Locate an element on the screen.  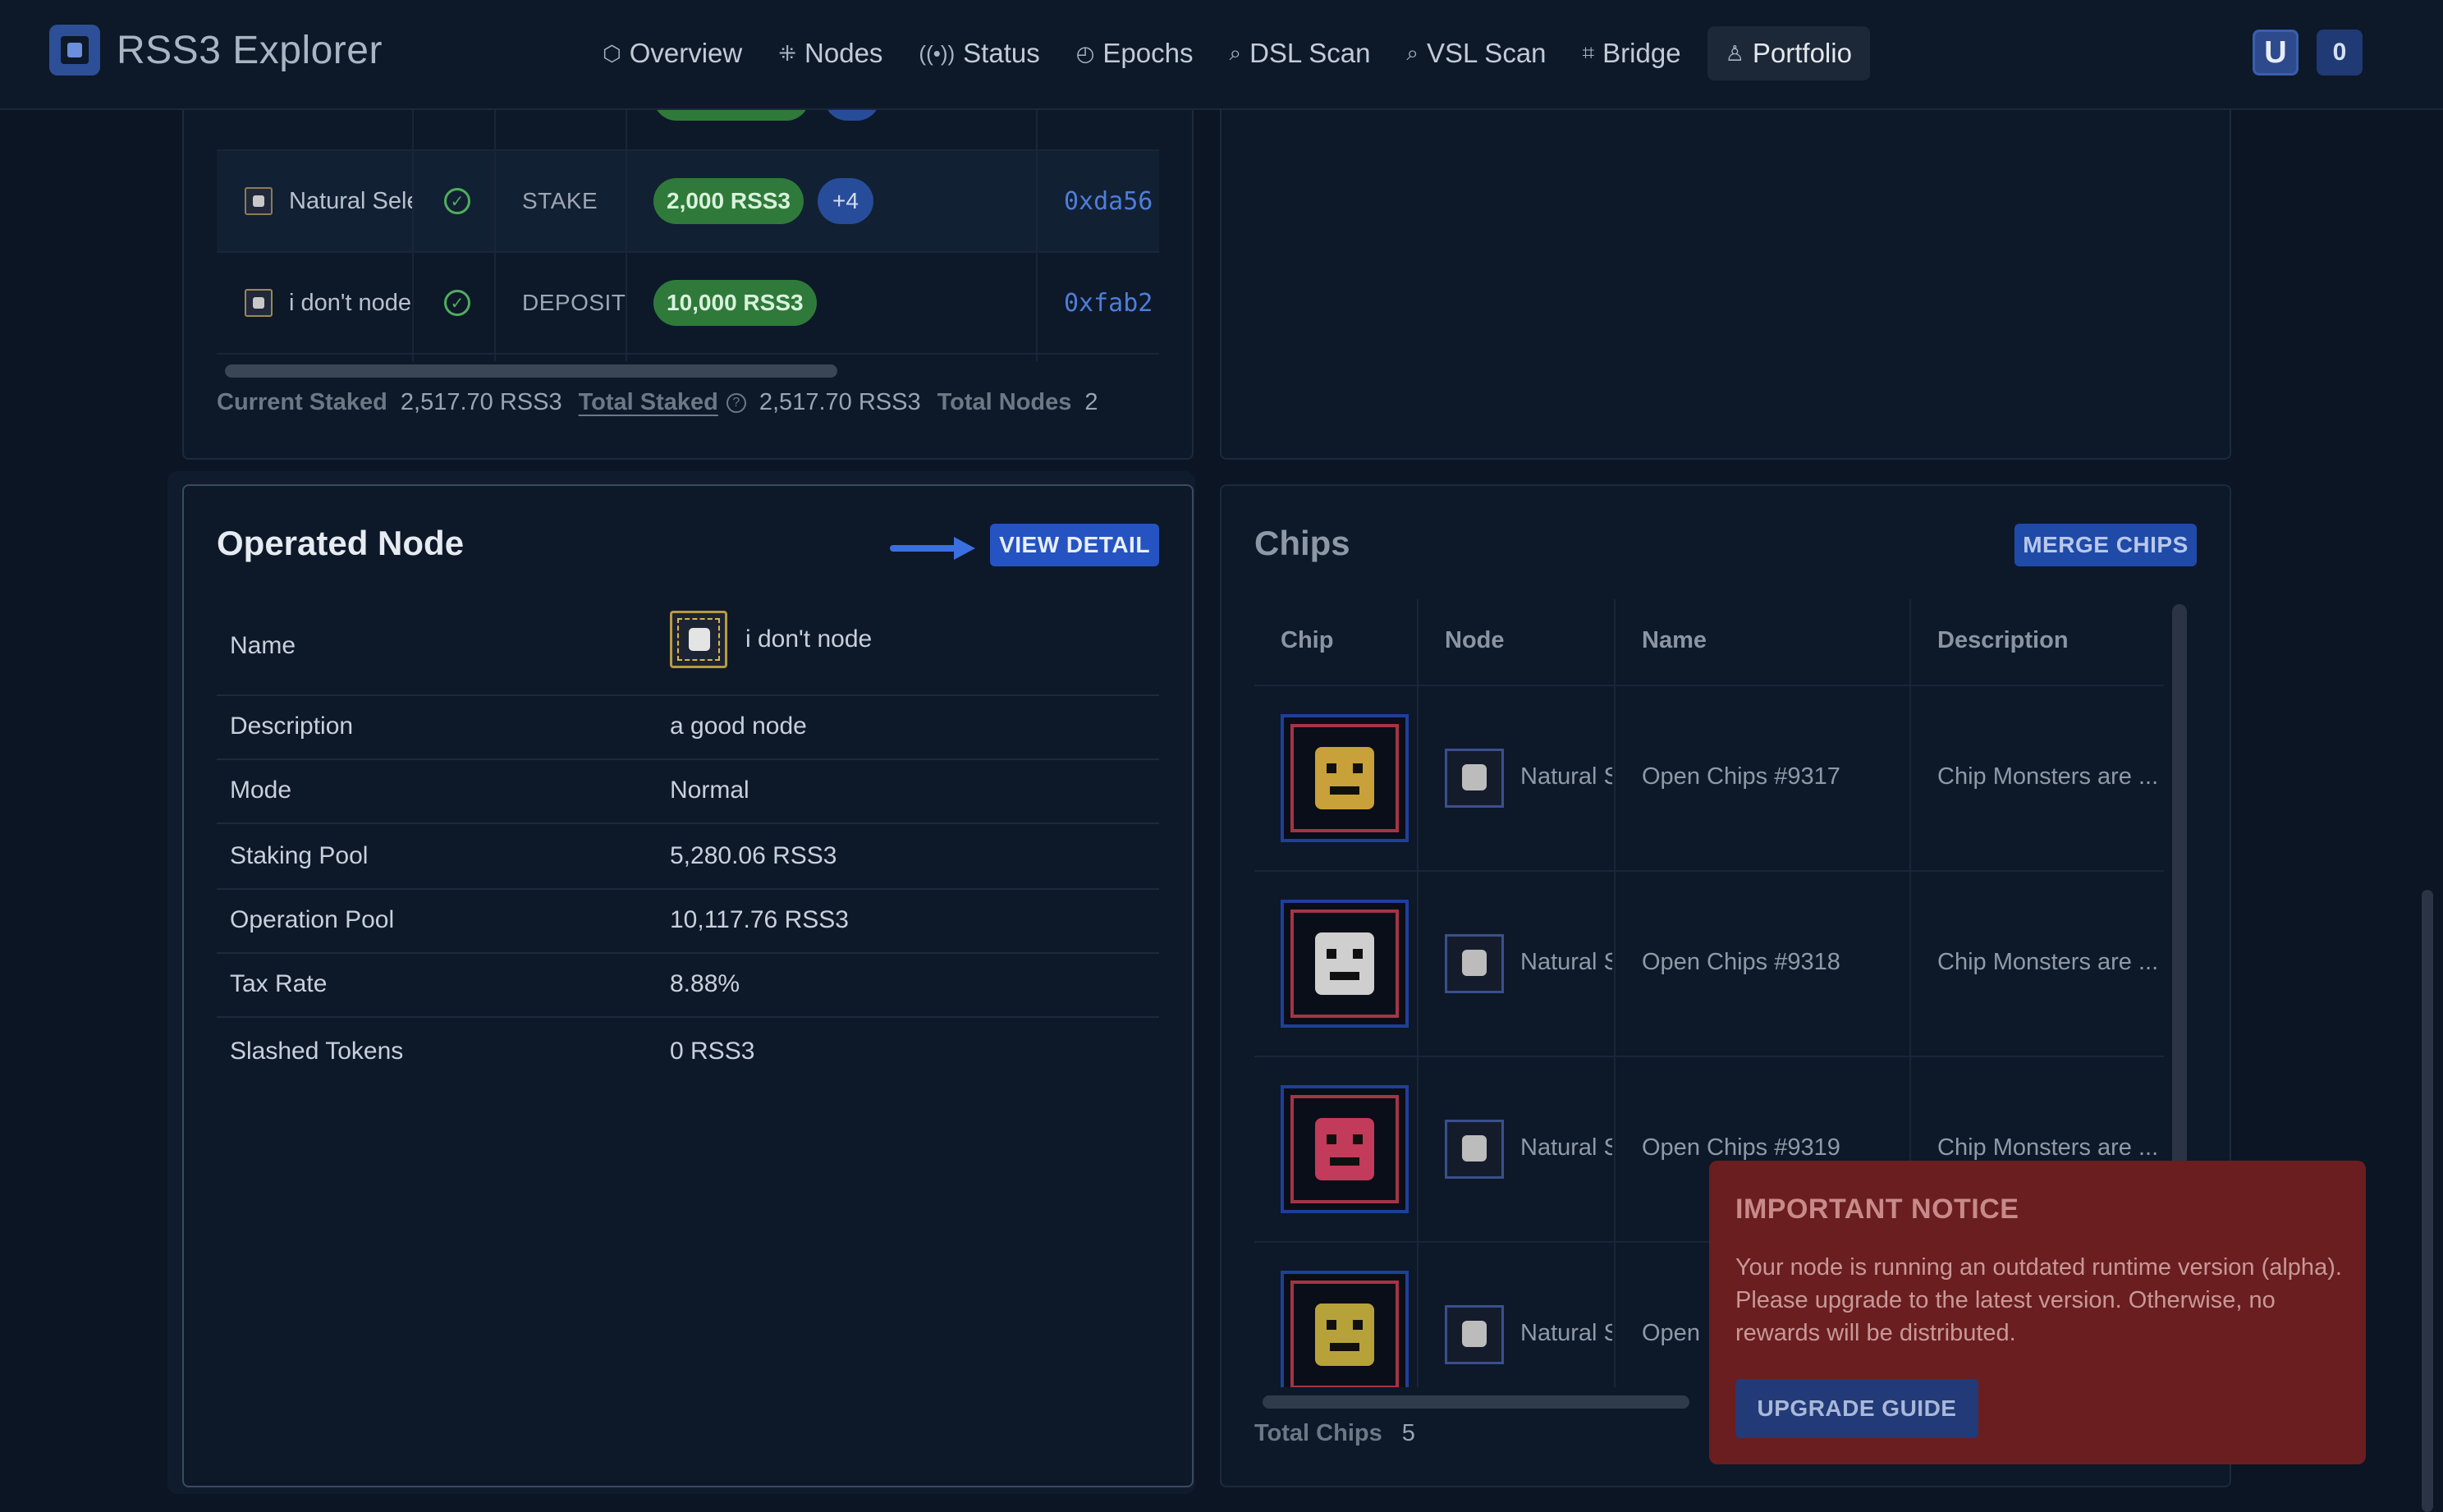
nav-status: ((•)) Status is located at coordinates (979, 53).